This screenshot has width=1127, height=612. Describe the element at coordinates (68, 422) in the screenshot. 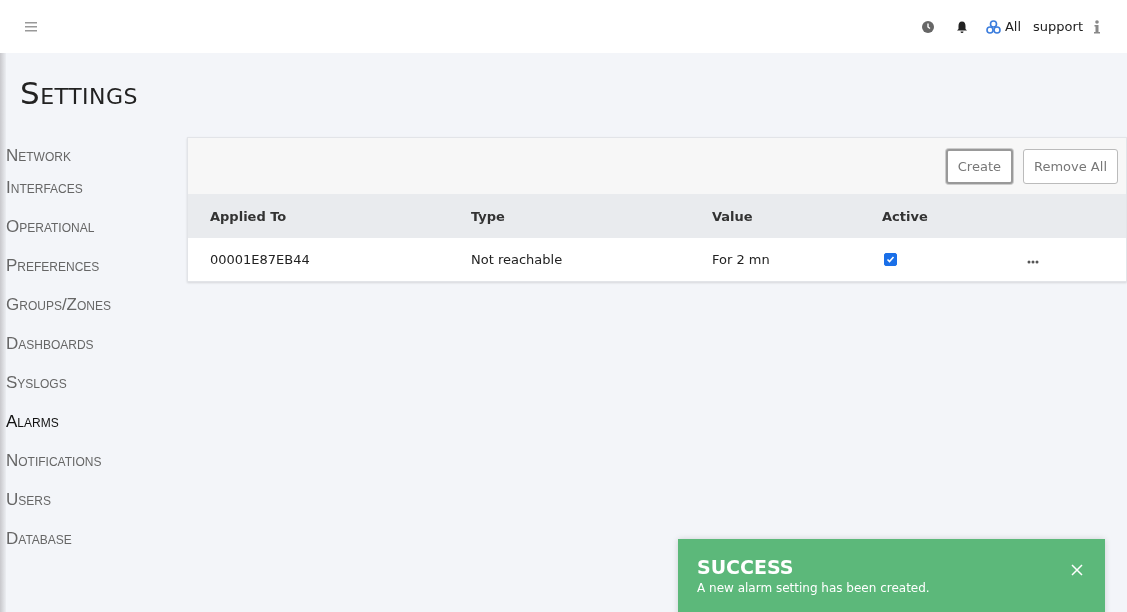

I see `sidebar-item: Alarms` at that location.